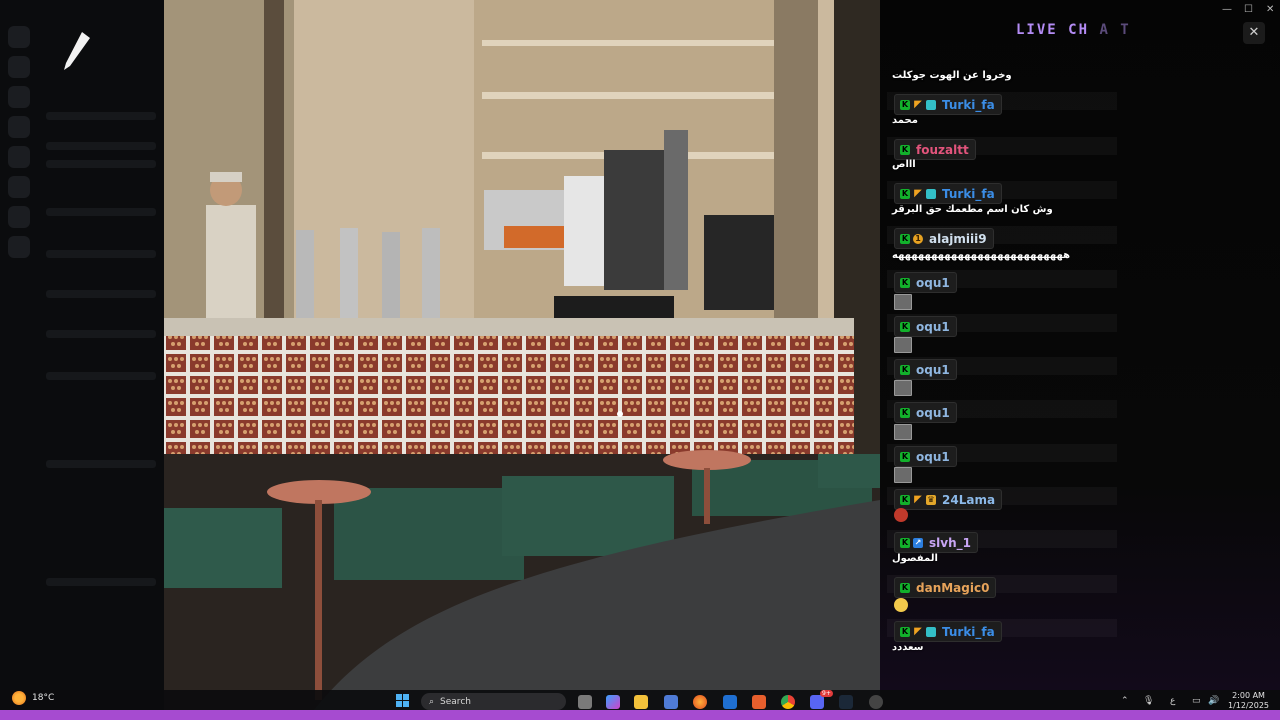  What do you see at coordinates (671, 702) in the screenshot?
I see `store-icon` at bounding box center [671, 702].